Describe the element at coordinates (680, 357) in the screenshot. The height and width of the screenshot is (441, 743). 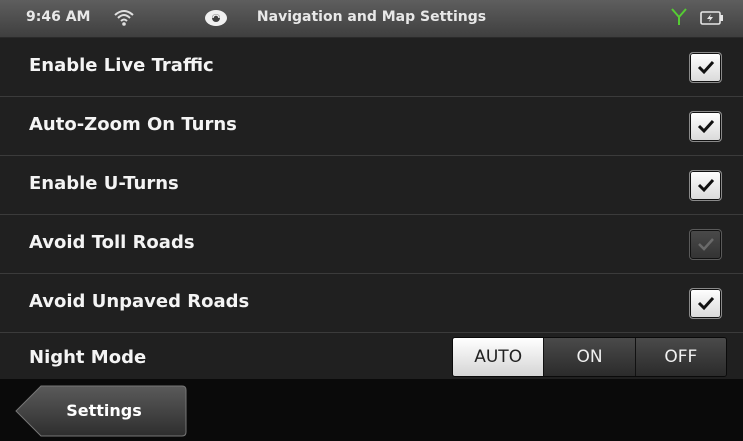
I see `night-mode-off-option: OFF` at that location.